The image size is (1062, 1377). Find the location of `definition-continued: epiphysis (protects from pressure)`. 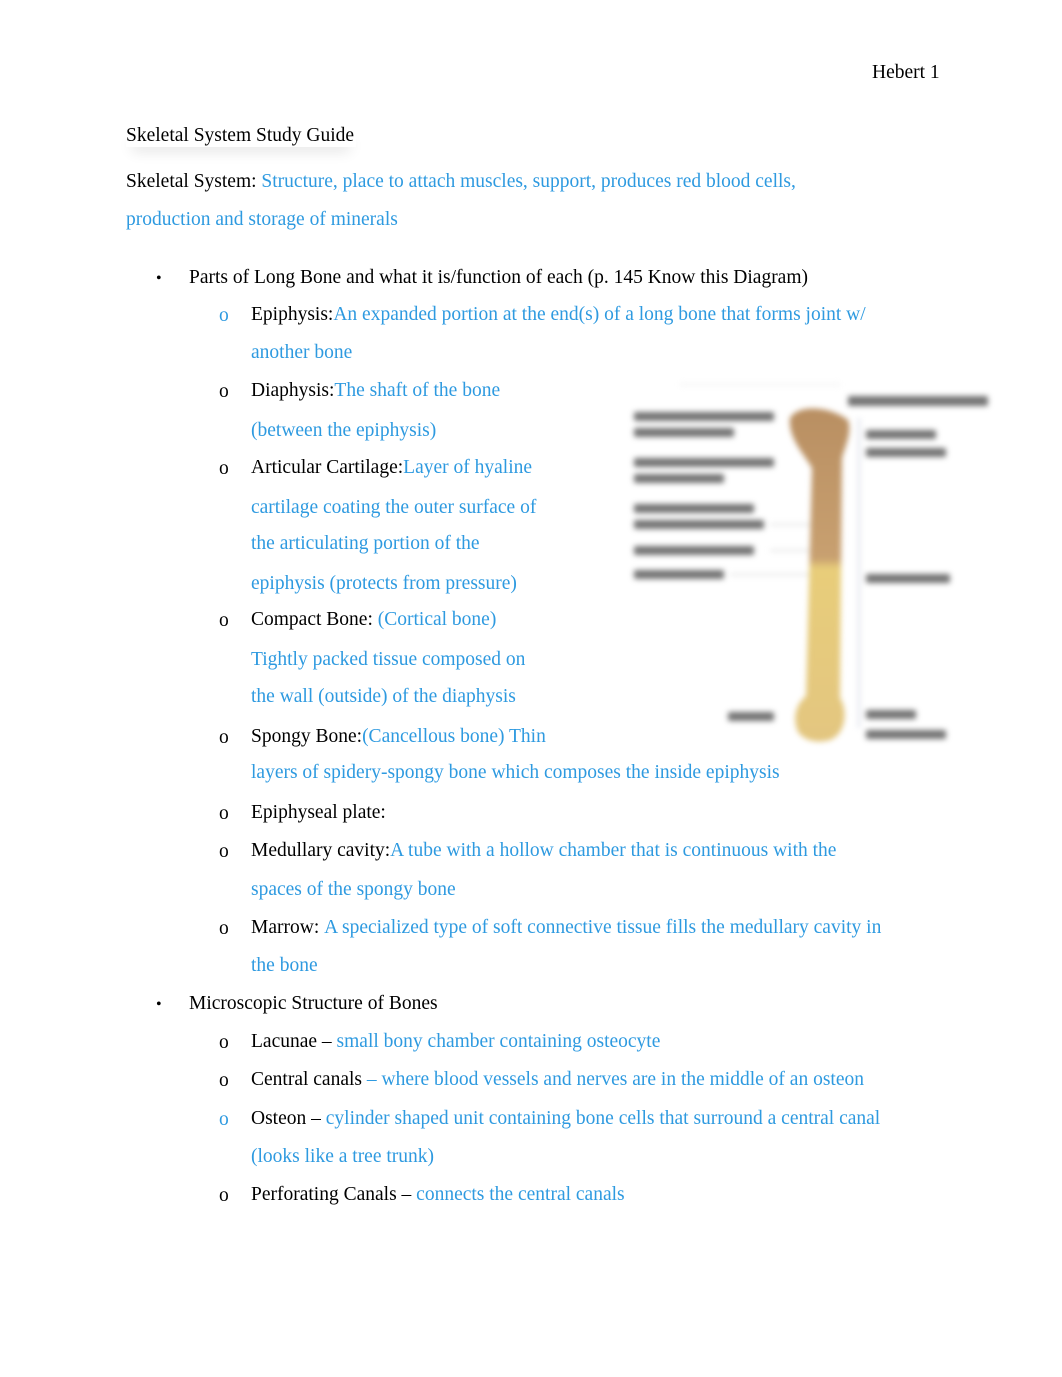

definition-continued: epiphysis (protects from pressure) is located at coordinates (384, 583).